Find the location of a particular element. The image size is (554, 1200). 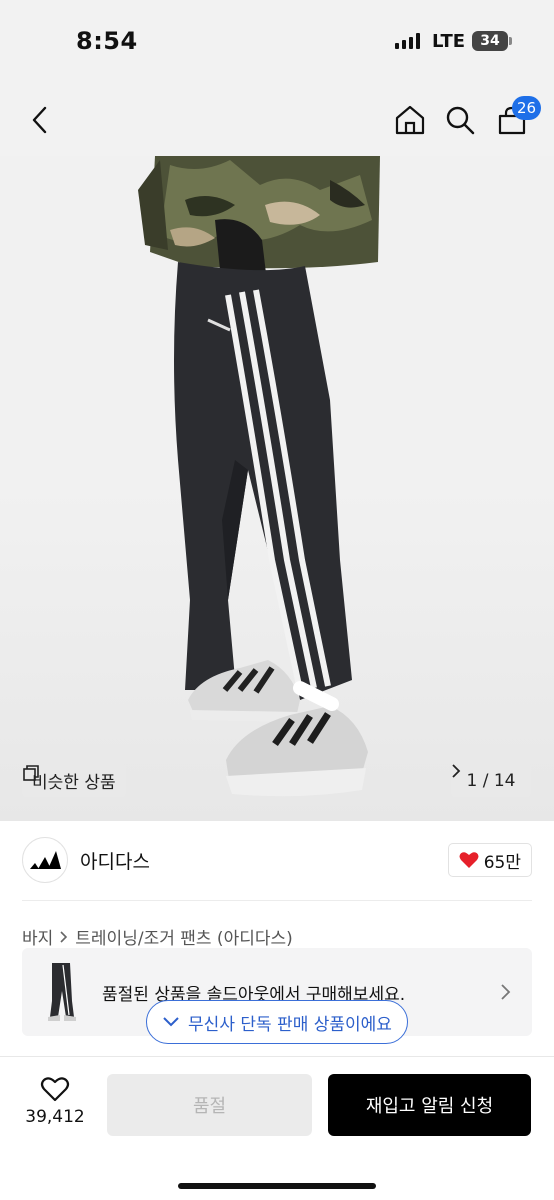

similar-products-label: 비슷한 상품 is located at coordinates (74, 783).